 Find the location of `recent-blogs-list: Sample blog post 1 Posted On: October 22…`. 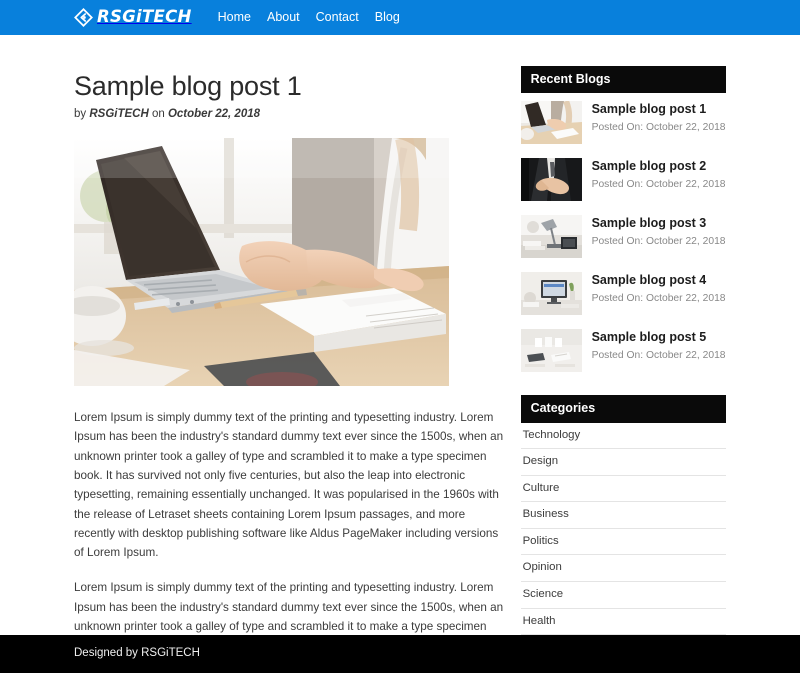

recent-blogs-list: Sample blog post 1 Posted On: October 22… is located at coordinates (623, 241).